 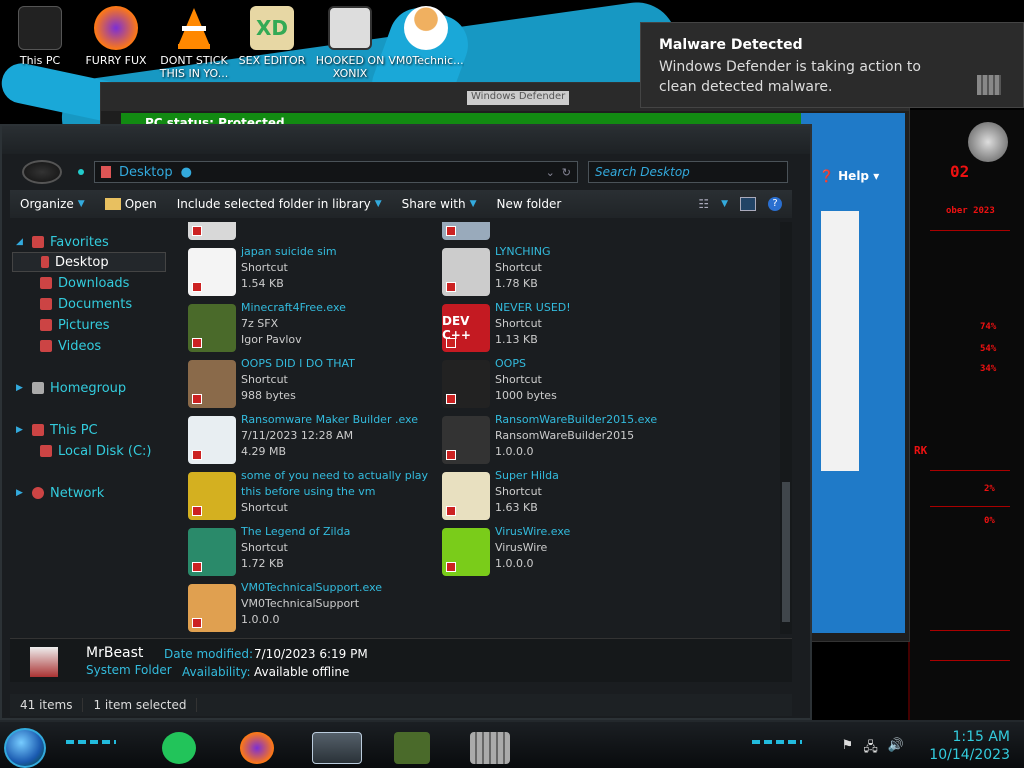 What do you see at coordinates (406, 140) in the screenshot?
I see `explorer-titlebar` at bounding box center [406, 140].